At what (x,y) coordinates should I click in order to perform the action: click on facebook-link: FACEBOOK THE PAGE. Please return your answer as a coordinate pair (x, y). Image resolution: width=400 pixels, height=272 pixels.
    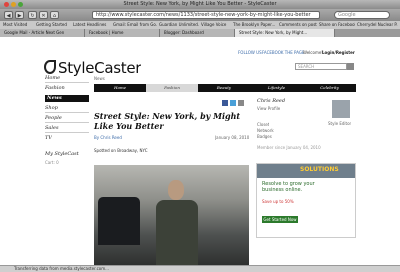
    Looking at the image, I should click on (283, 52).